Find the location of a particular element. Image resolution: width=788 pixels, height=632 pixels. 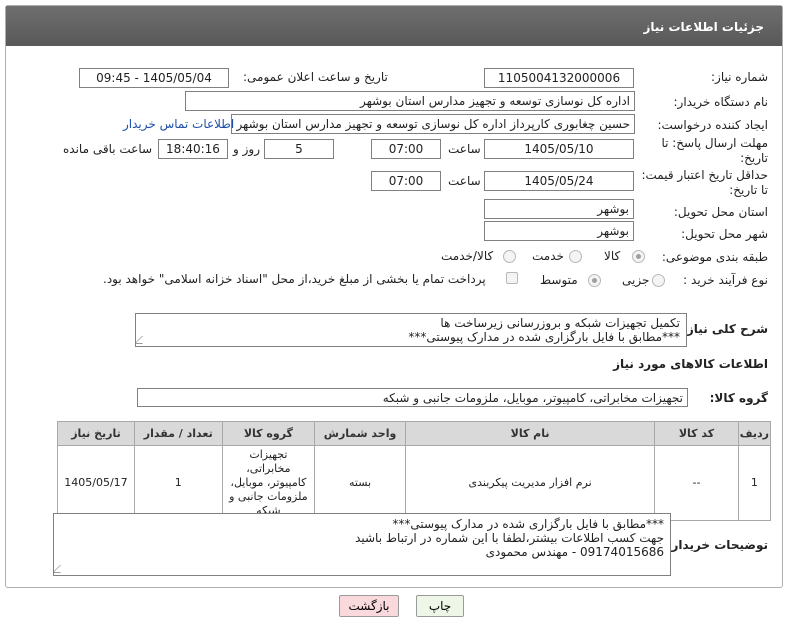

panel-header: جزئیات اطلاعات نیاز is located at coordinates (394, 26).